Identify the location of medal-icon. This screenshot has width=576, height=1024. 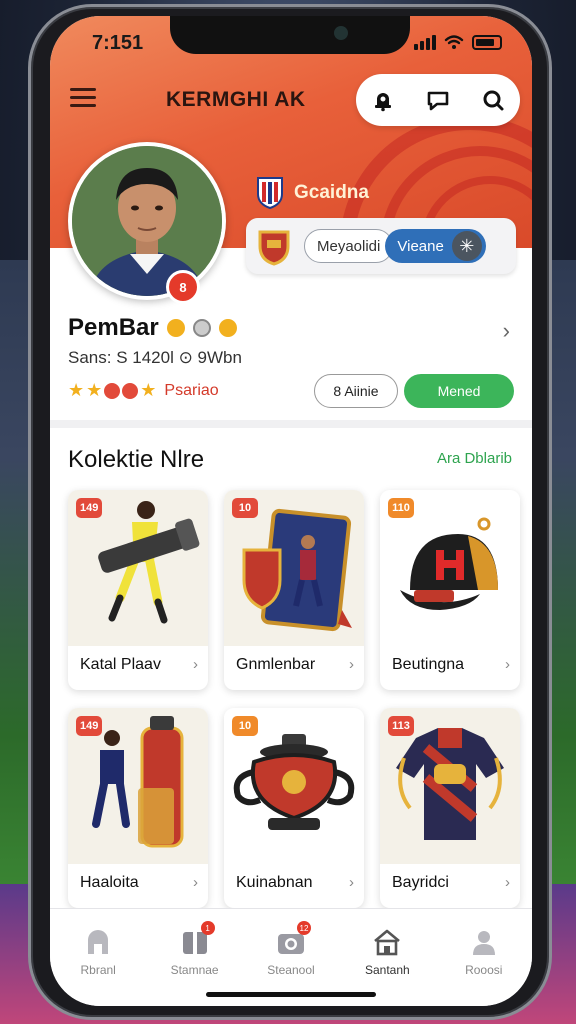
(227, 328).